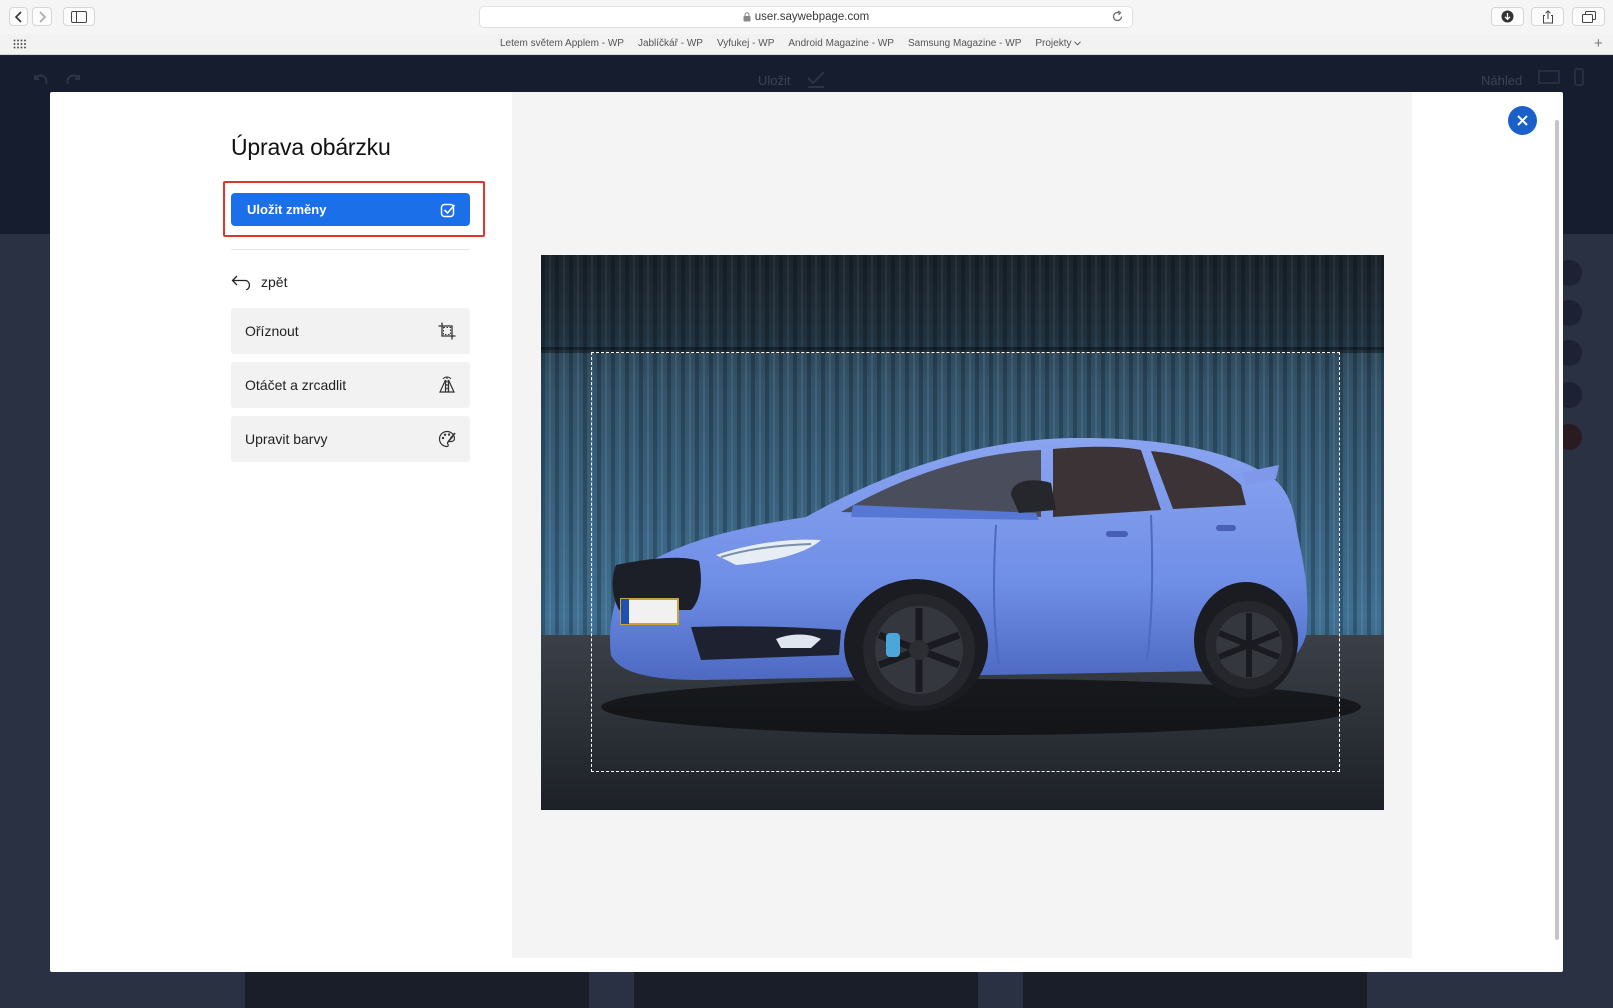 The width and height of the screenshot is (1613, 1008). I want to click on flip-icon, so click(447, 384).